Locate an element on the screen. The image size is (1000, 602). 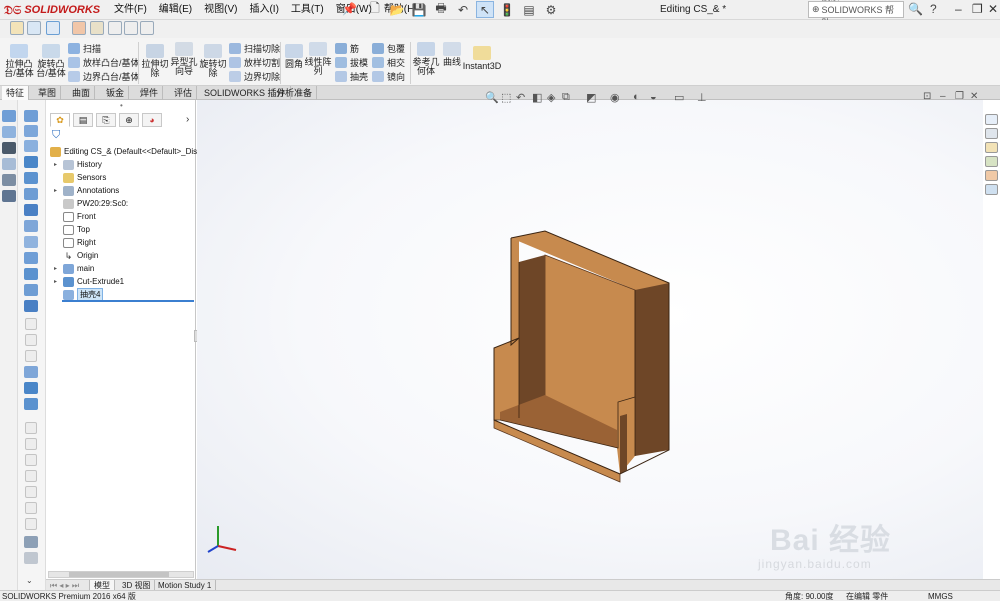
view-orientation-icon: ⧉ is located at coordinates (566, 97).